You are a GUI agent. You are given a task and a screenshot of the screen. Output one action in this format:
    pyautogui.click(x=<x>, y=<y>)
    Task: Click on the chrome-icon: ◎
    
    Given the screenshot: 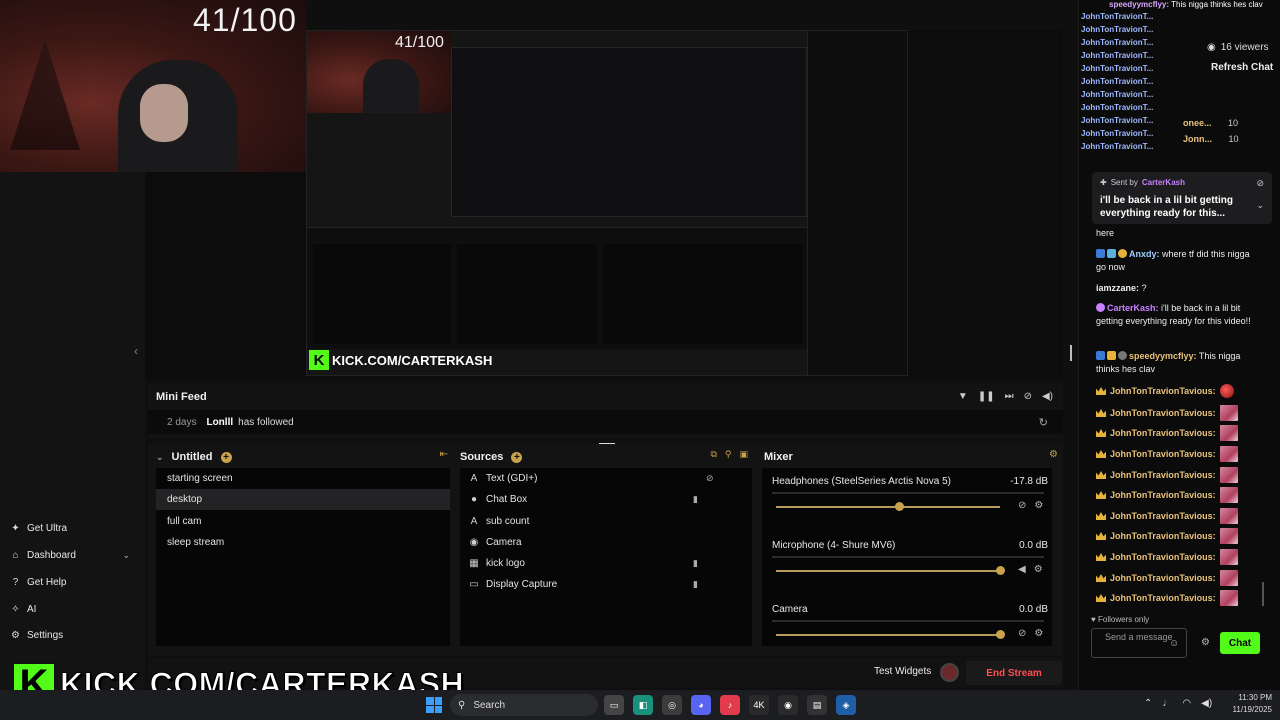 What is the action you would take?
    pyautogui.click(x=672, y=705)
    